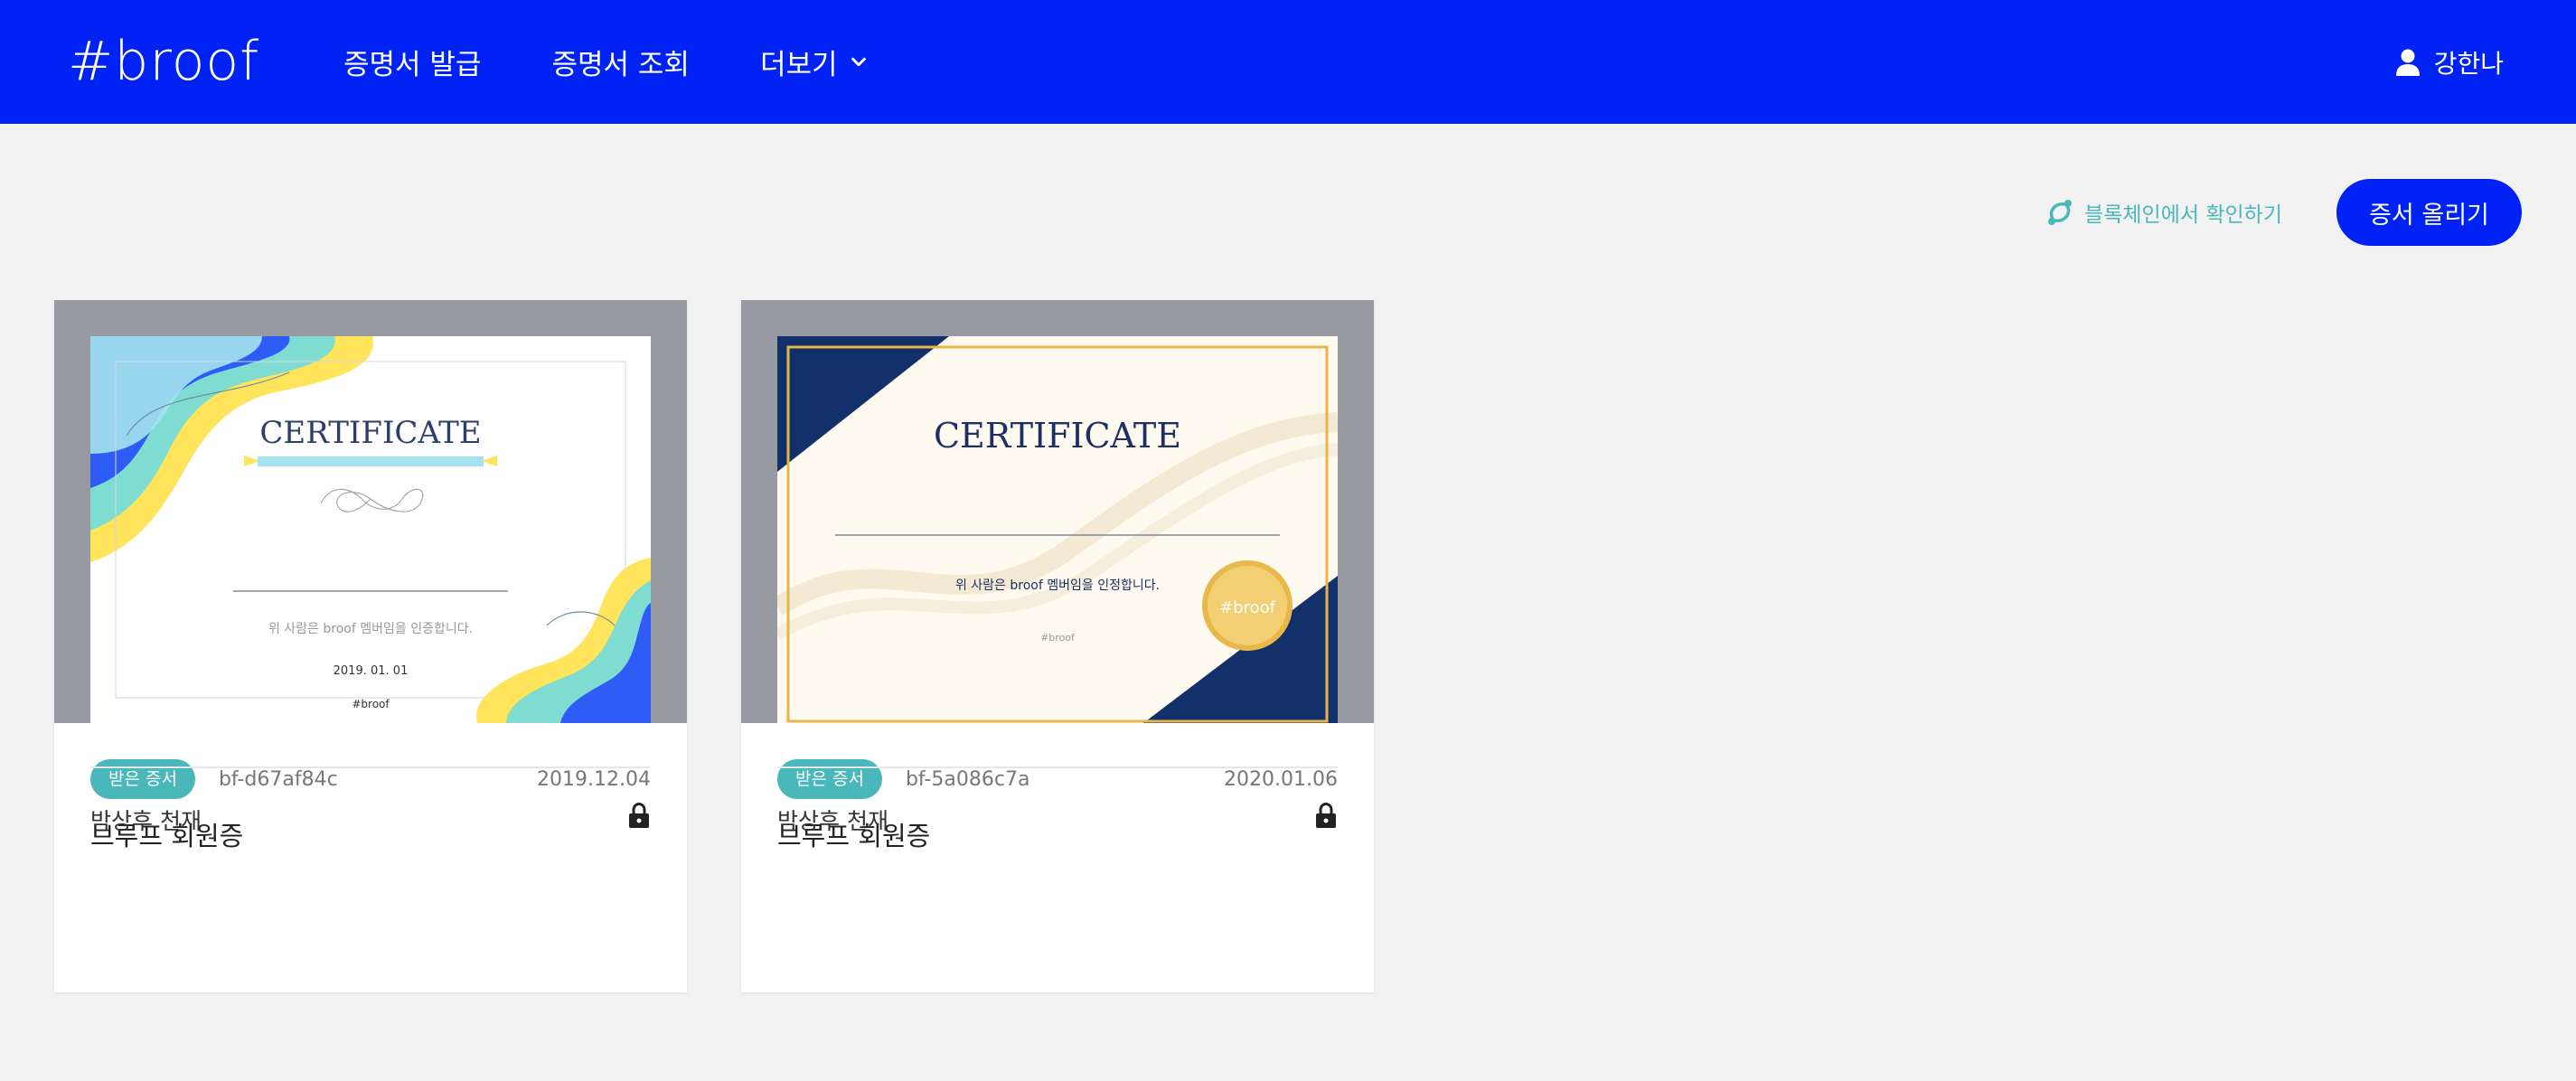 Image resolution: width=2576 pixels, height=1081 pixels. Describe the element at coordinates (968, 779) in the screenshot. I see `certificate-code: bf-5a086c7a` at that location.